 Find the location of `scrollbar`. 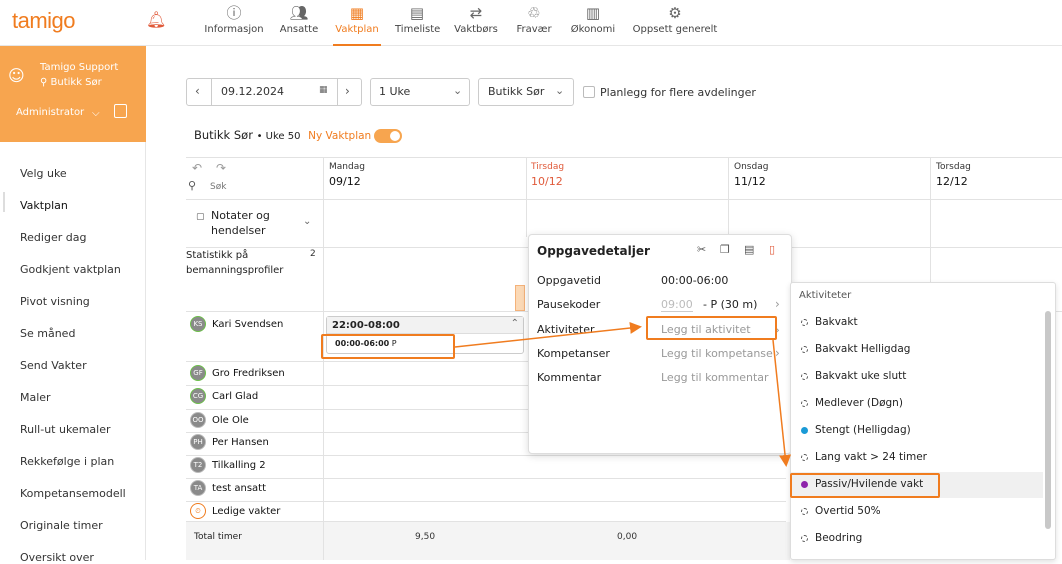

scrollbar is located at coordinates (1048, 420).